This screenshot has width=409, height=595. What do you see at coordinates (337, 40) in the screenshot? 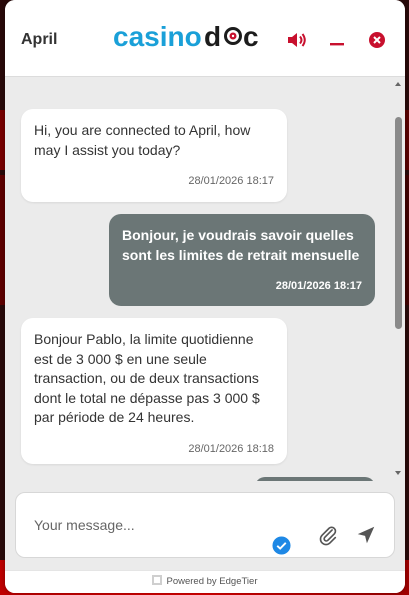
I see `minimize-icon` at bounding box center [337, 40].